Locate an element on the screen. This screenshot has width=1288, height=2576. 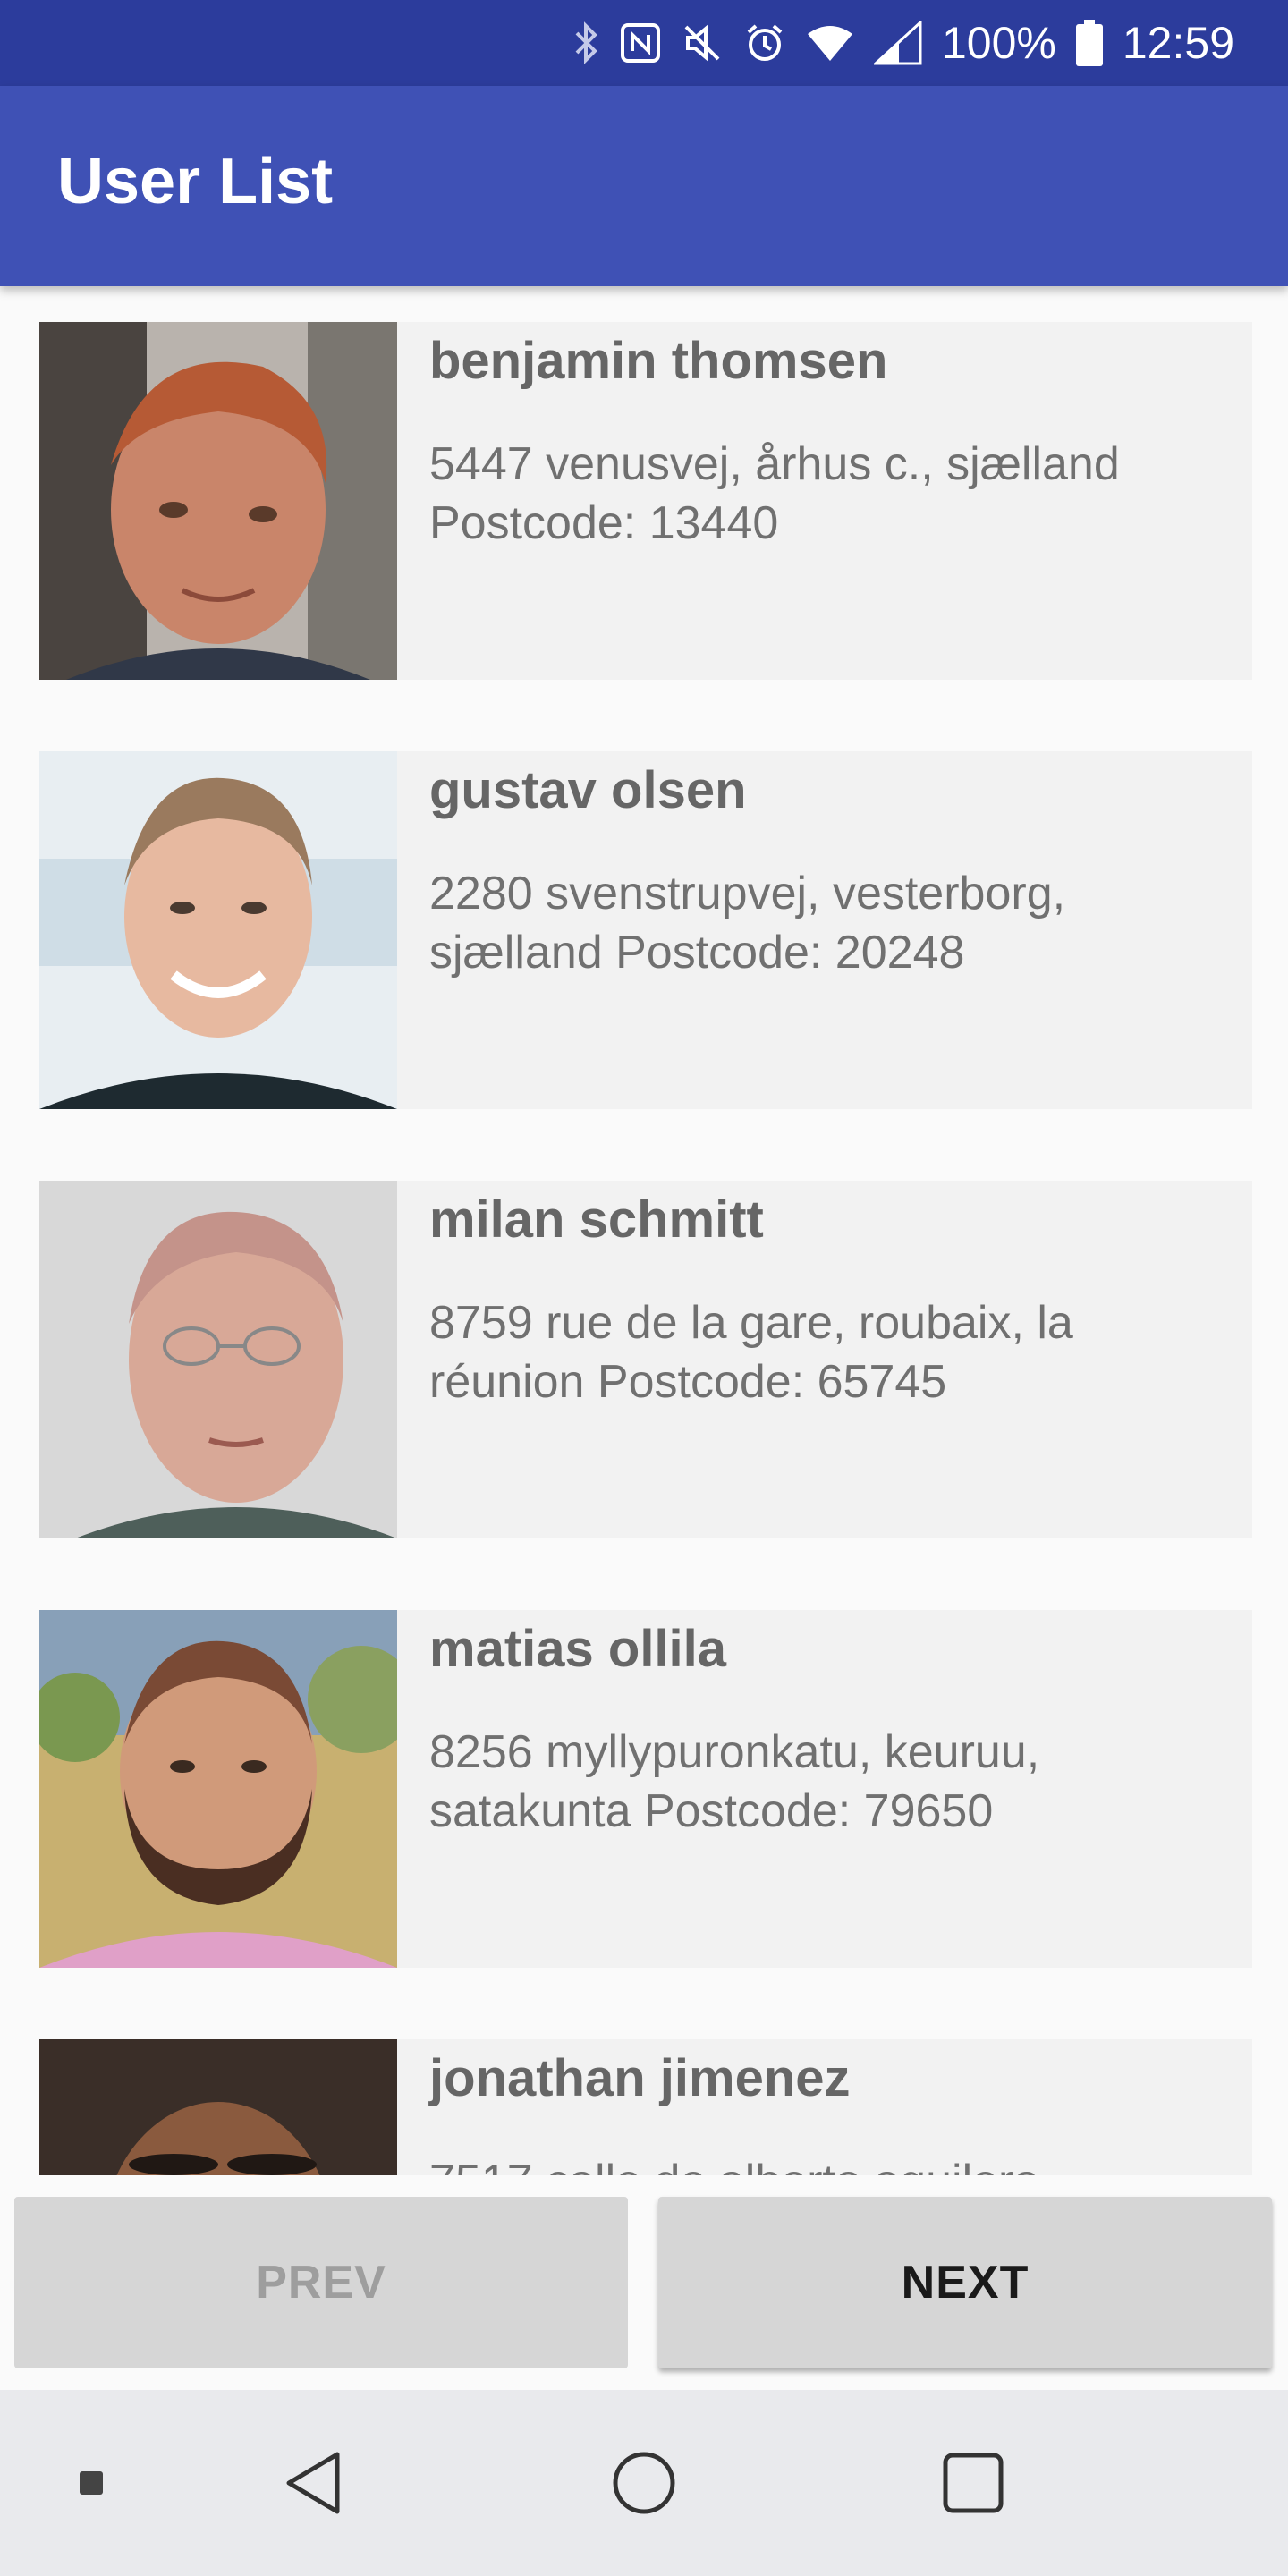
clock: 12:59 is located at coordinates (1178, 43).